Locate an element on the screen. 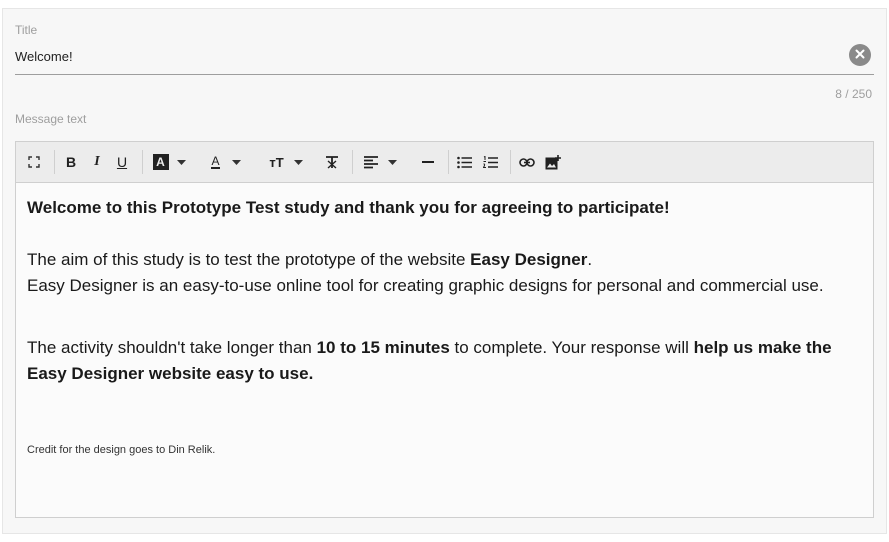 Image resolution: width=889 pixels, height=542 pixels. numbered-list-button is located at coordinates (490, 162).